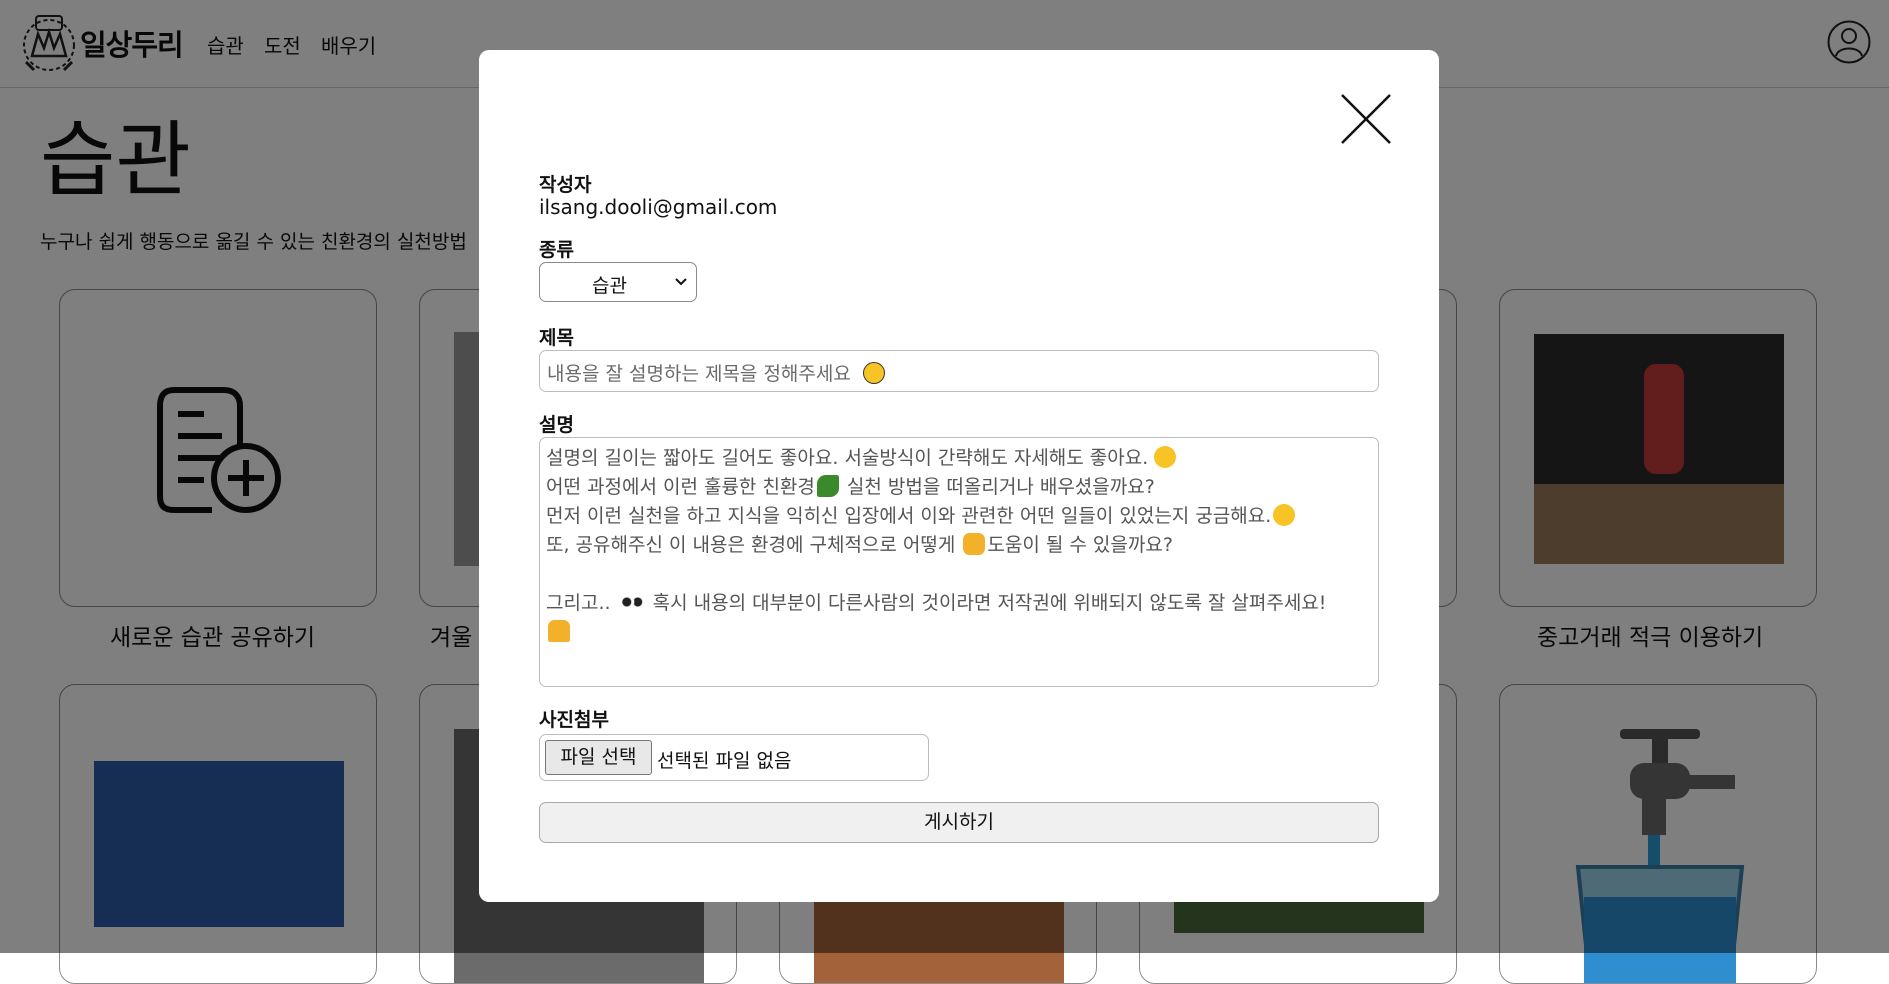  Describe the element at coordinates (827, 486) in the screenshot. I see `leaf-emoji-icon` at that location.